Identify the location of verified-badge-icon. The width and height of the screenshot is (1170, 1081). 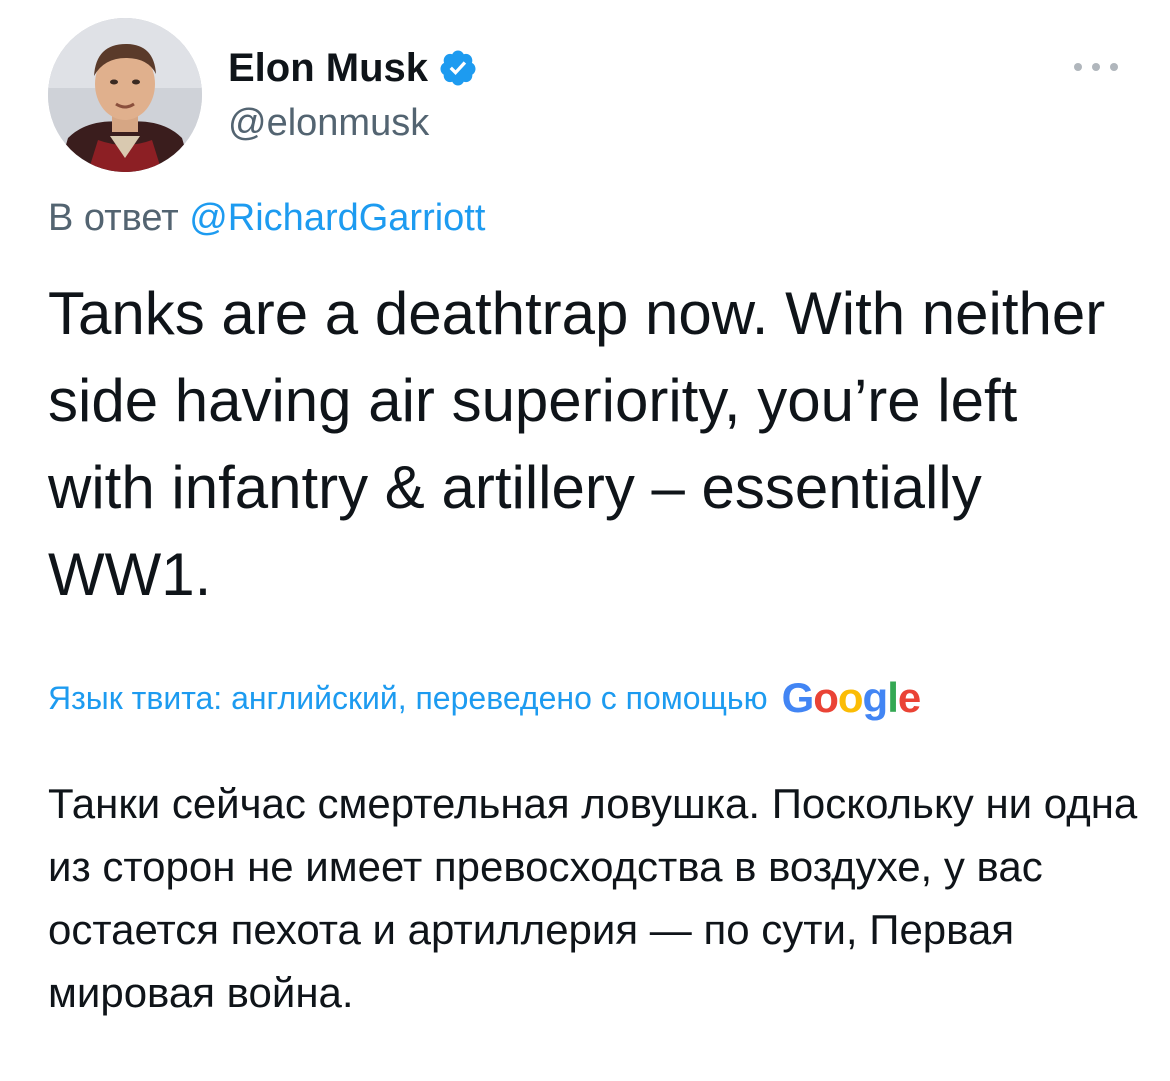
(458, 68).